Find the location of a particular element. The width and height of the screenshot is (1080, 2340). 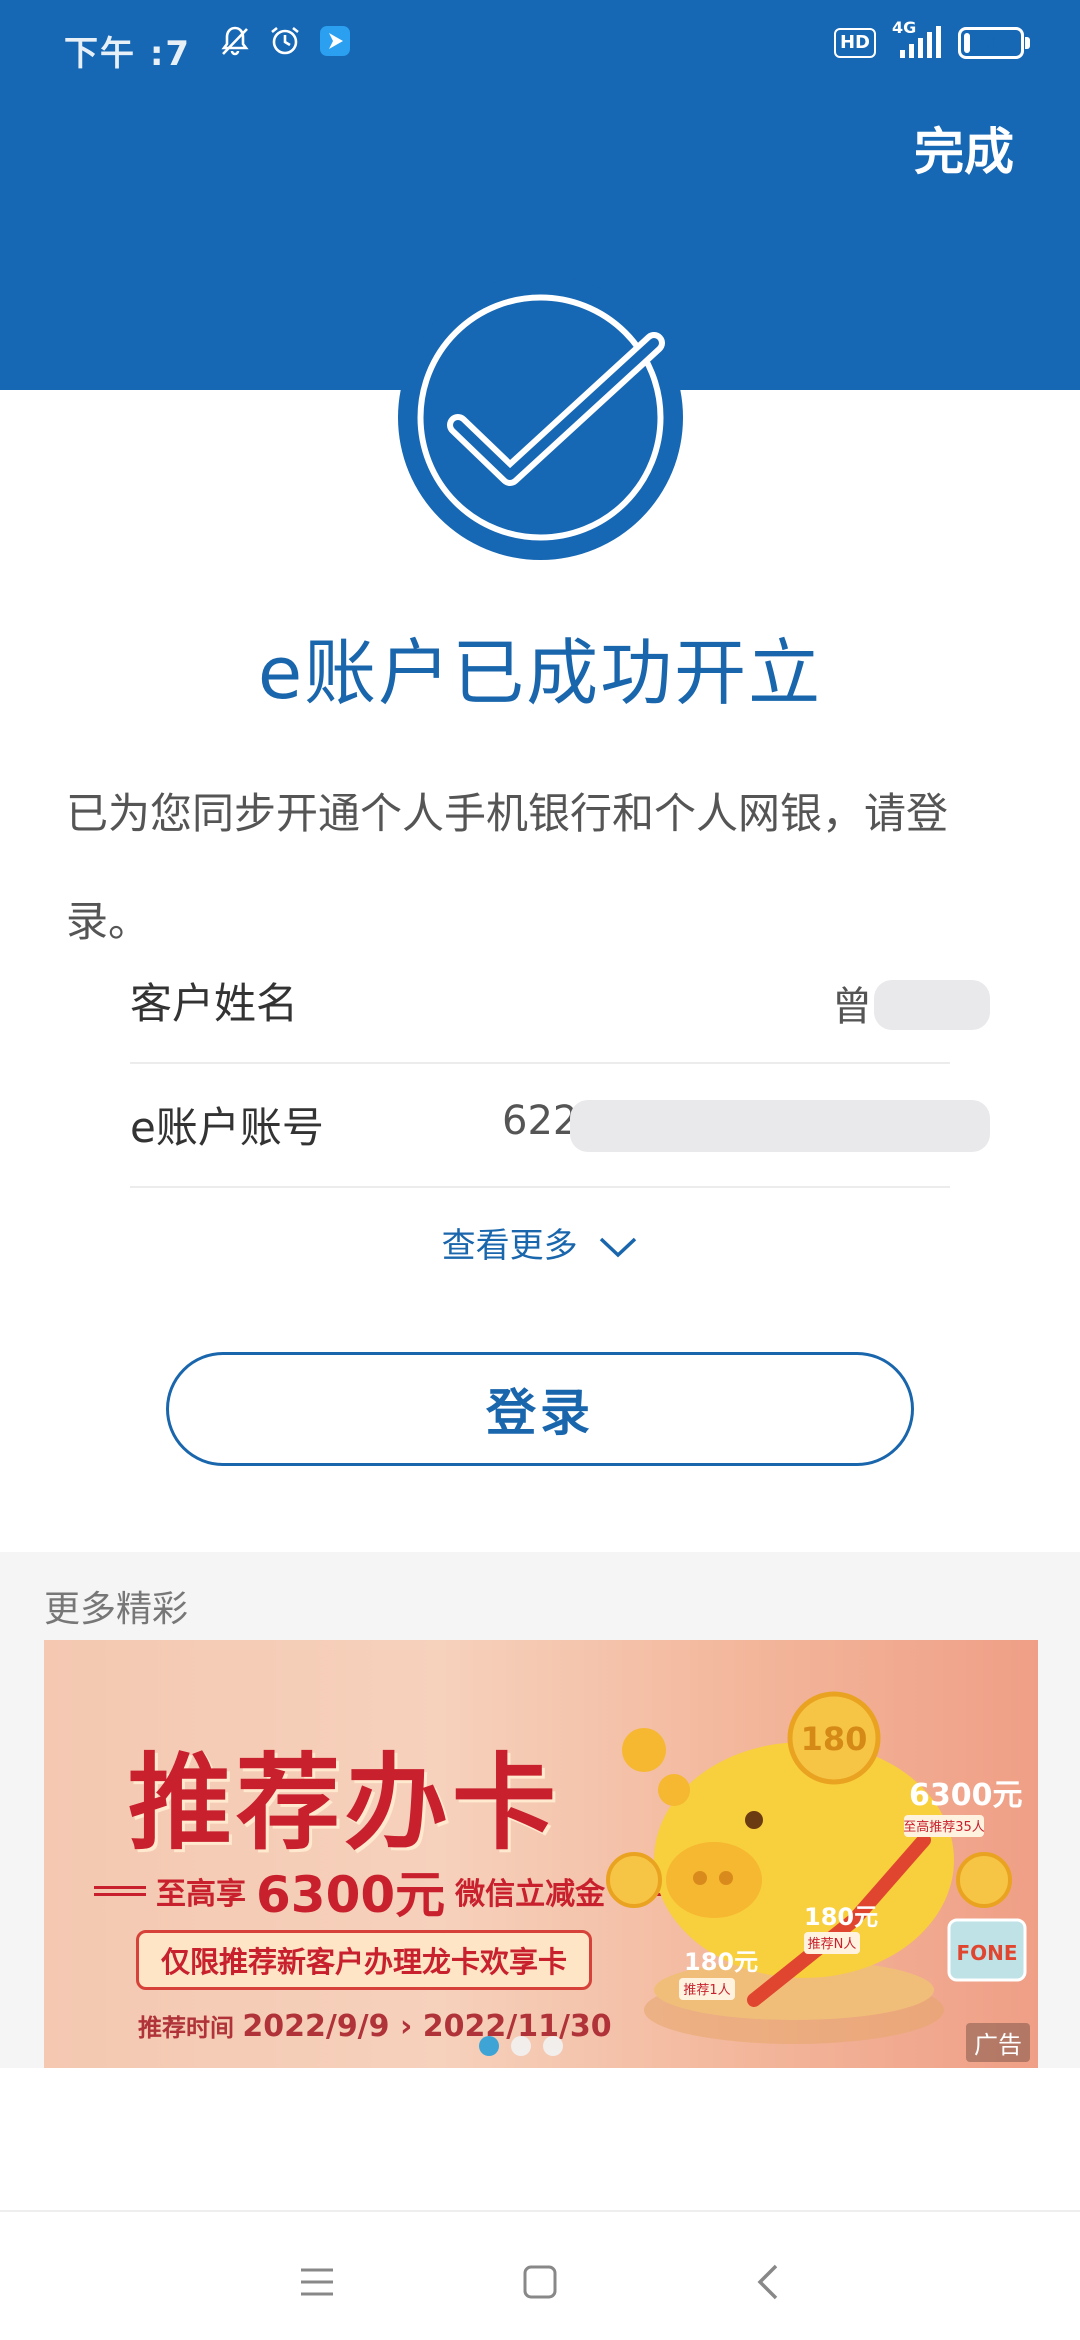

customer-name-value: 曾 is located at coordinates (852, 1007).